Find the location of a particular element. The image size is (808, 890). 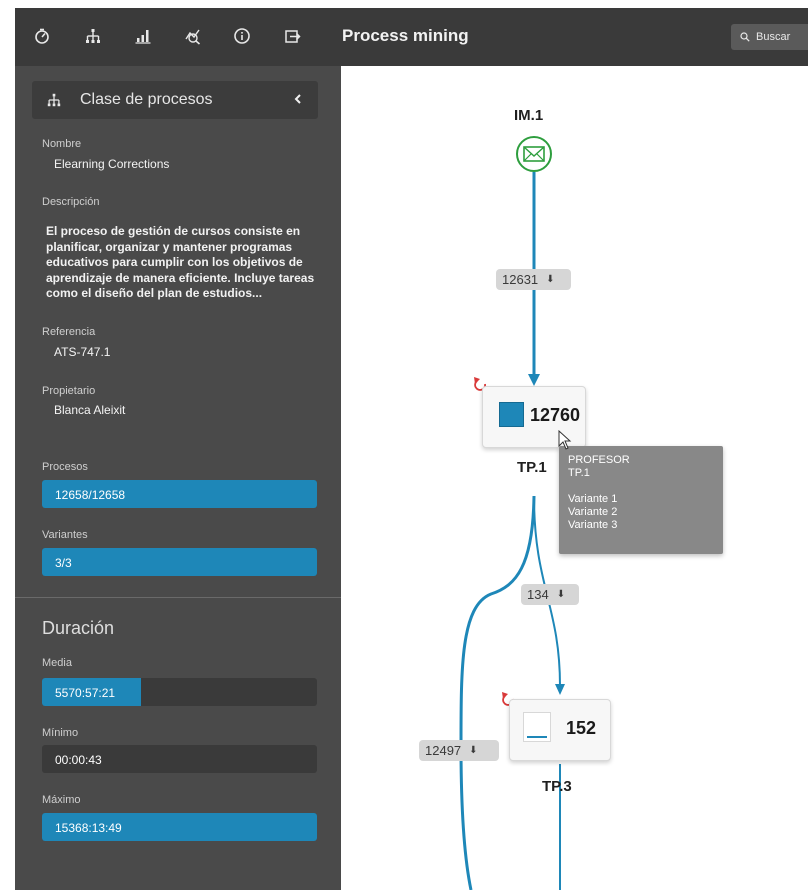

edge-value-pill: 12497 ⬇ is located at coordinates (459, 750).